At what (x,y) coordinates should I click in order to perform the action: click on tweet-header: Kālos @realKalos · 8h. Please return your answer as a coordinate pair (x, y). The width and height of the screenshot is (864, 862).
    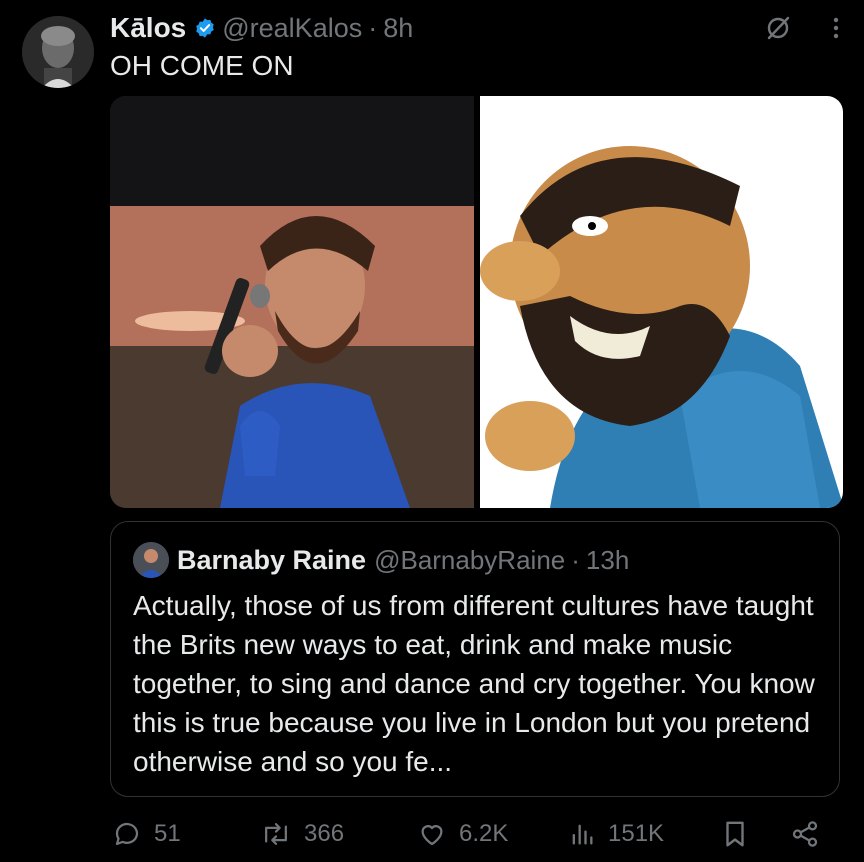
    Looking at the image, I should click on (261, 28).